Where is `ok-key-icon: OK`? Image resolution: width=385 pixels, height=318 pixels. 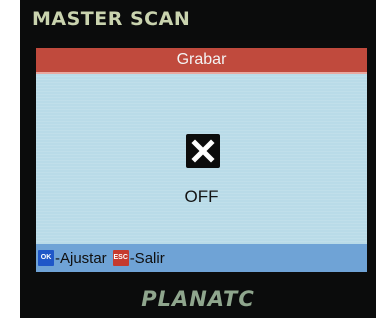 ok-key-icon: OK is located at coordinates (46, 258).